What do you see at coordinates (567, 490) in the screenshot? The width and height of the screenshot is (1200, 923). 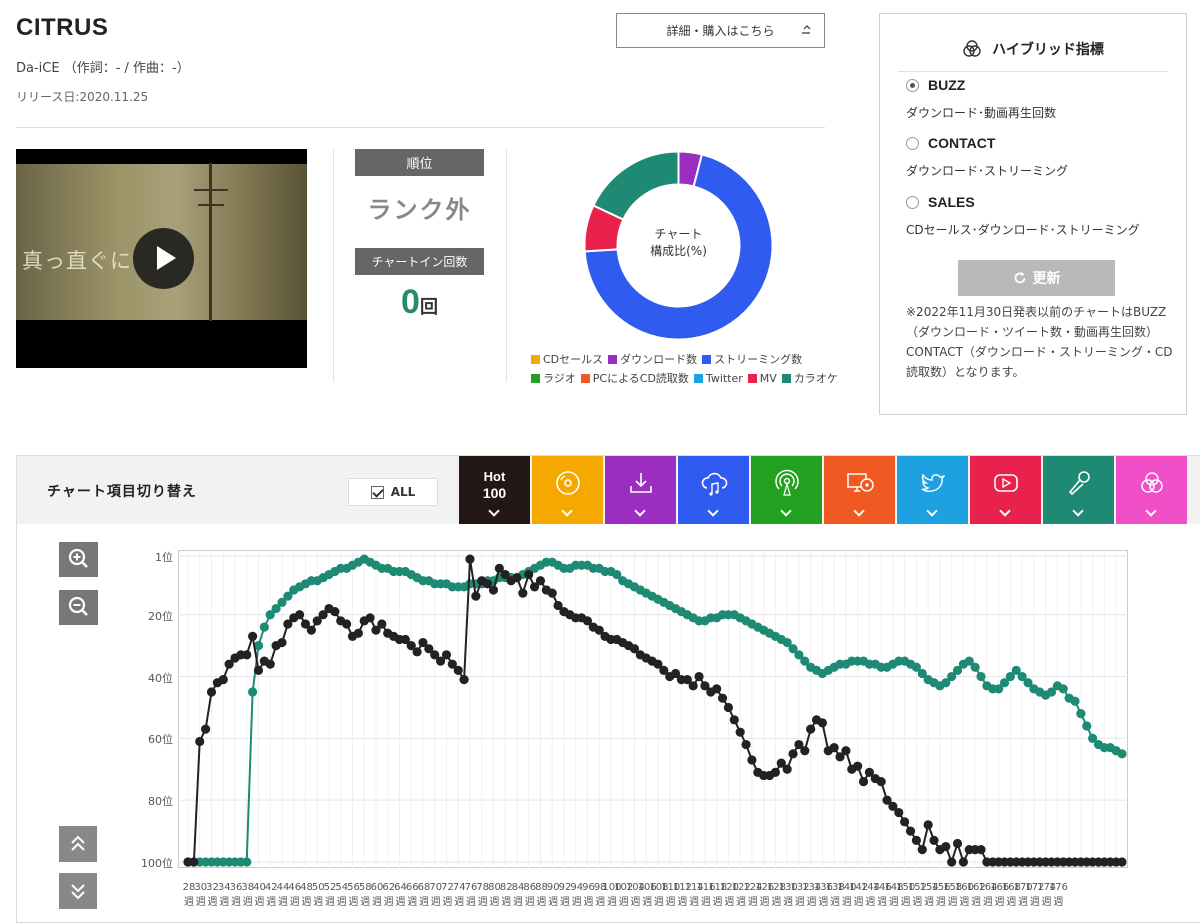 I see `tab-cd-sales` at bounding box center [567, 490].